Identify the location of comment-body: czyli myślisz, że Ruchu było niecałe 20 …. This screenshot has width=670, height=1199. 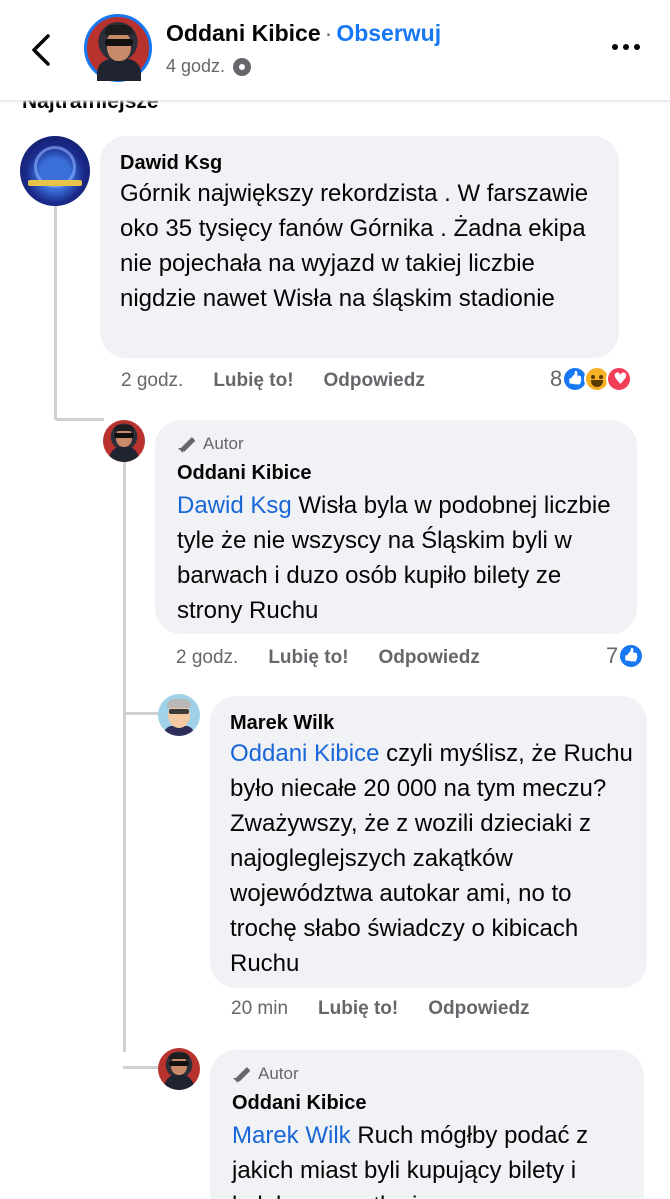
(431, 858).